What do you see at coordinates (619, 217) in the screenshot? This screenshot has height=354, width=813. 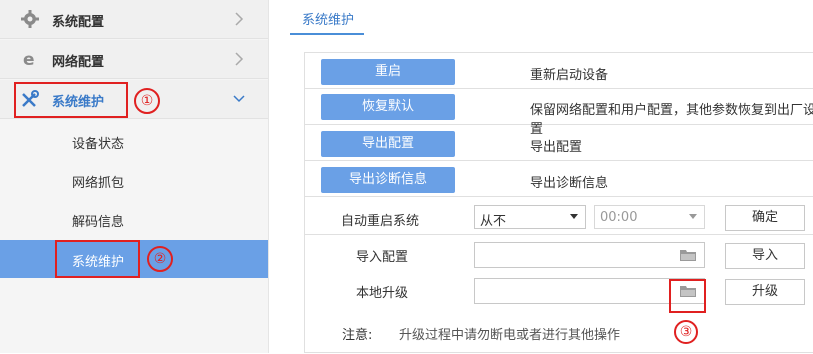 I see `select-value: 00:00` at bounding box center [619, 217].